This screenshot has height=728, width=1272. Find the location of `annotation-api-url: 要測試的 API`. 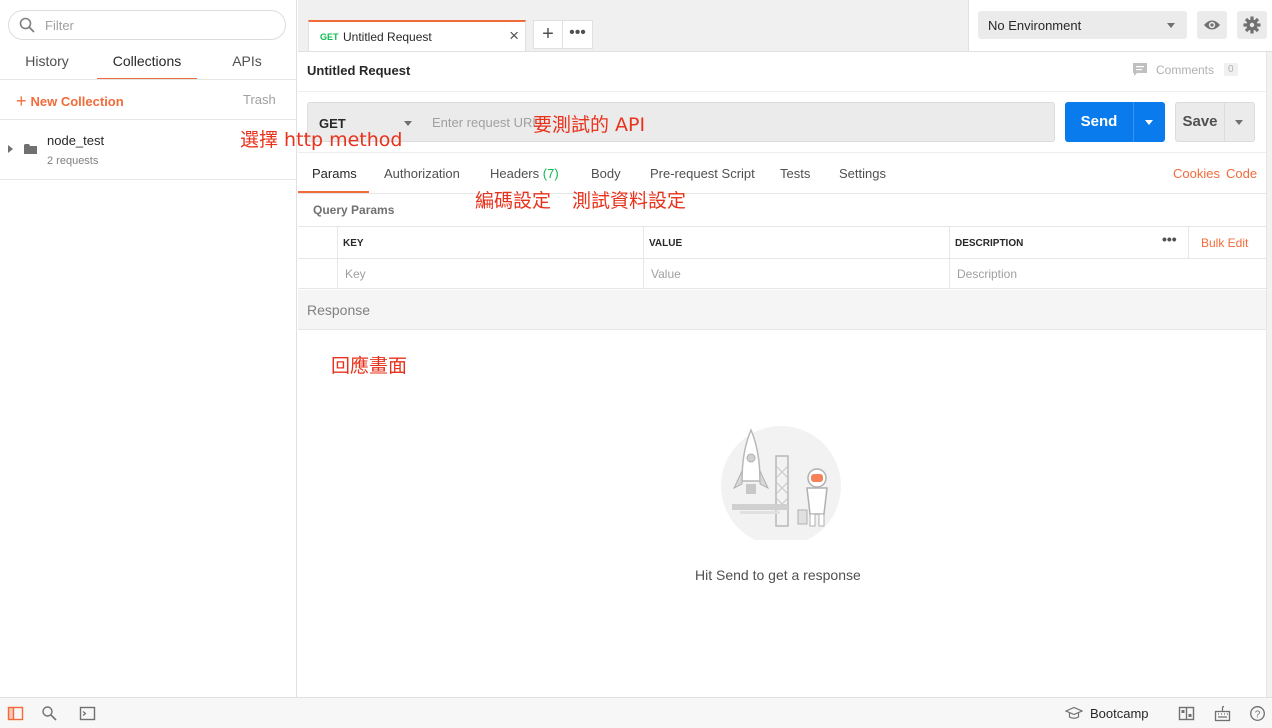

annotation-api-url: 要測試的 API is located at coordinates (589, 125).